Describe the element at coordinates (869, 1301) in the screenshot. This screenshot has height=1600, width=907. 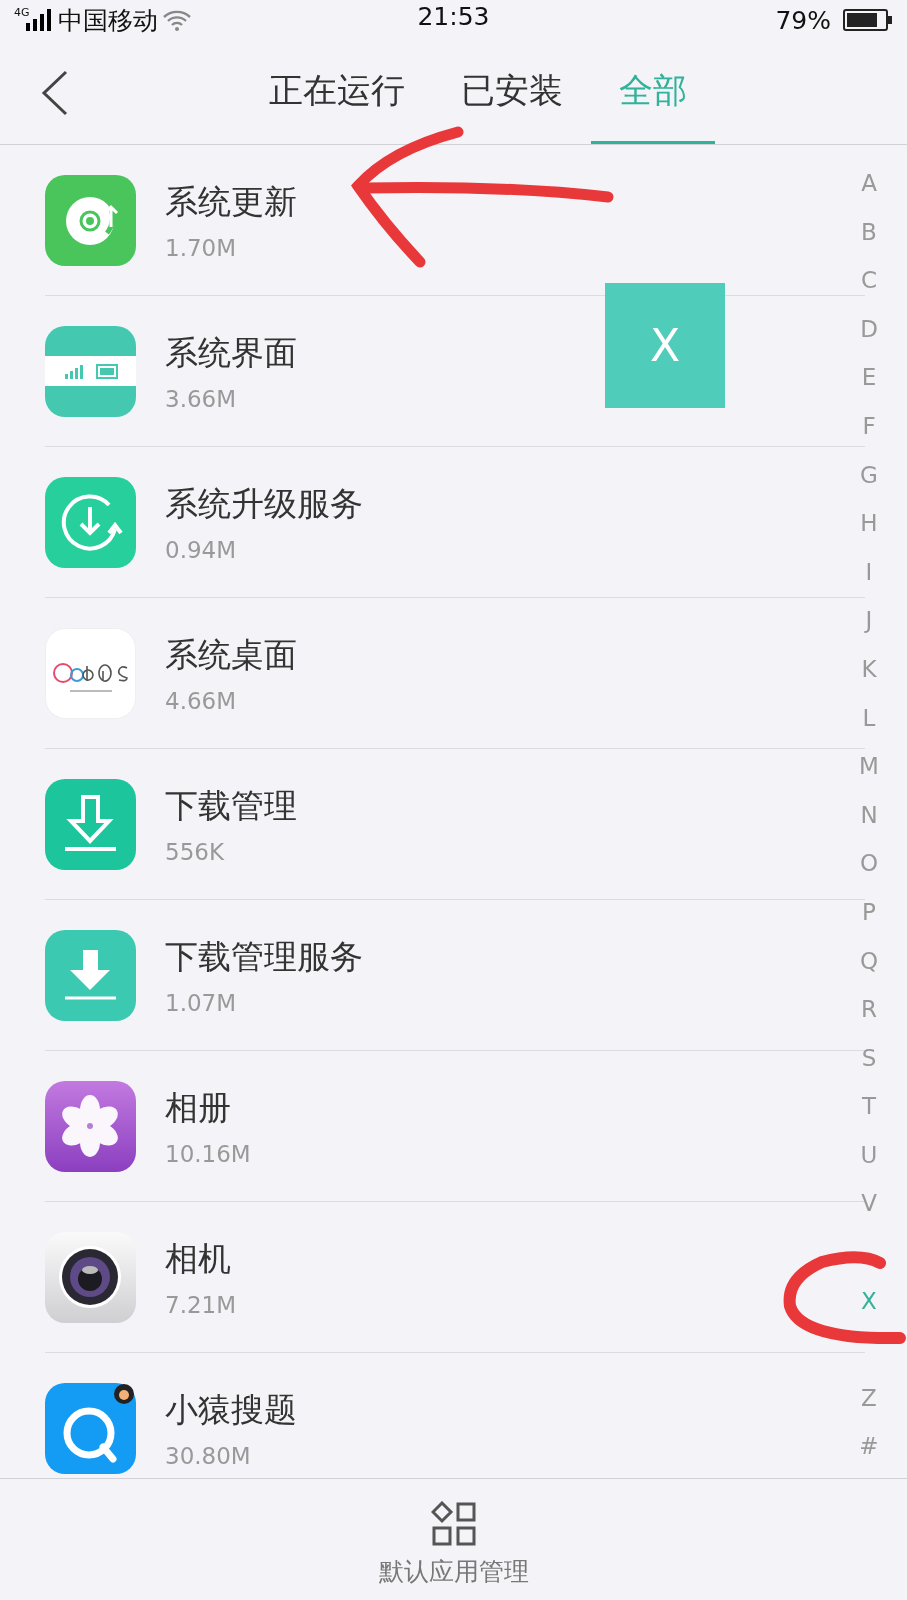
I see `index-letter: X` at that location.